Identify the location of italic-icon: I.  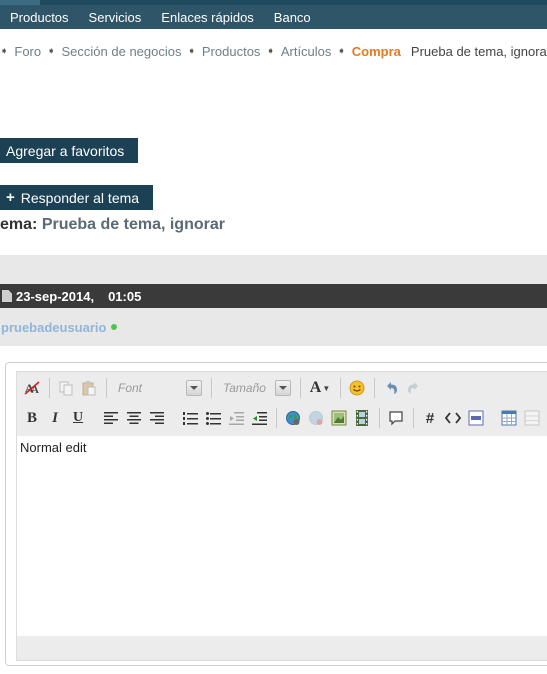
(55, 417).